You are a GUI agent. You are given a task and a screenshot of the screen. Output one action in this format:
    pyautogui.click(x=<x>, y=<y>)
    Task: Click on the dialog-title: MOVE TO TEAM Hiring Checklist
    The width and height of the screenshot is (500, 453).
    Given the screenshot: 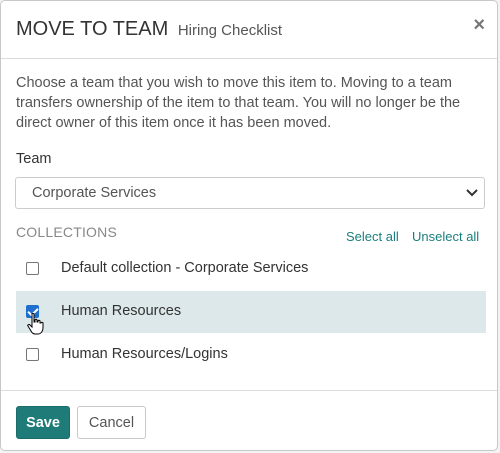 What is the action you would take?
    pyautogui.click(x=149, y=29)
    